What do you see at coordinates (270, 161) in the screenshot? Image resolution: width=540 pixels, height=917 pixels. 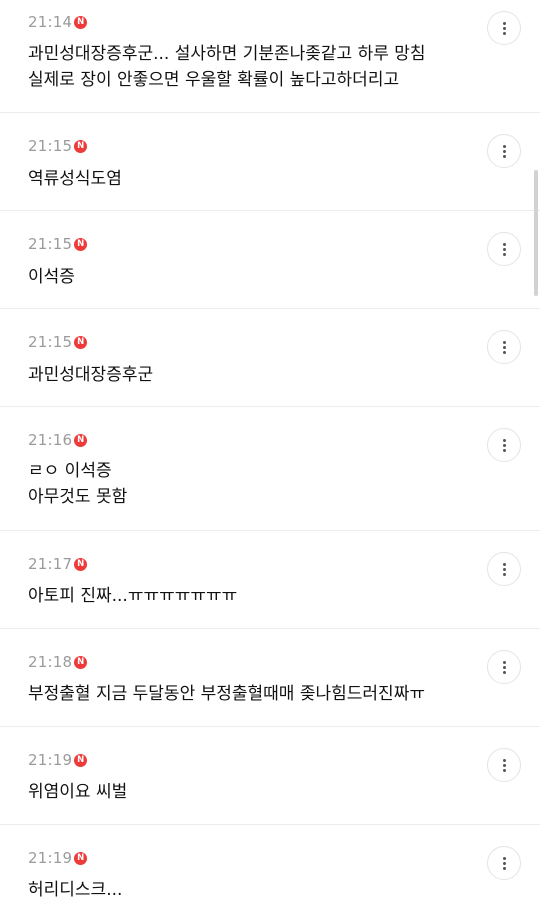 I see `comment-item: 21:15 N 역류성식도염` at bounding box center [270, 161].